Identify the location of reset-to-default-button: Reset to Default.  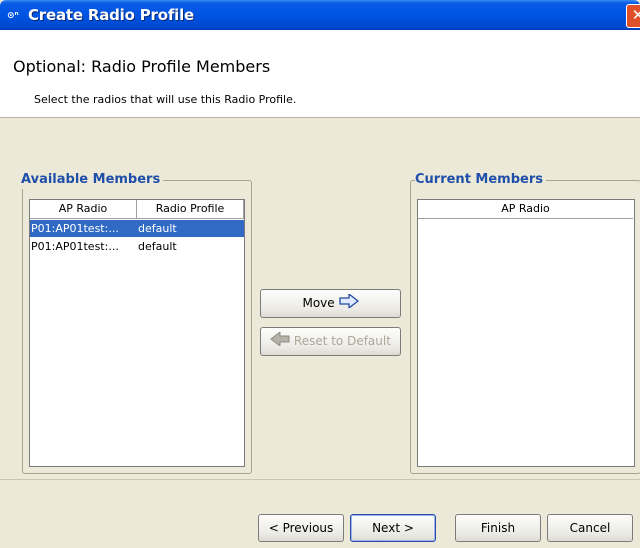
(330, 341).